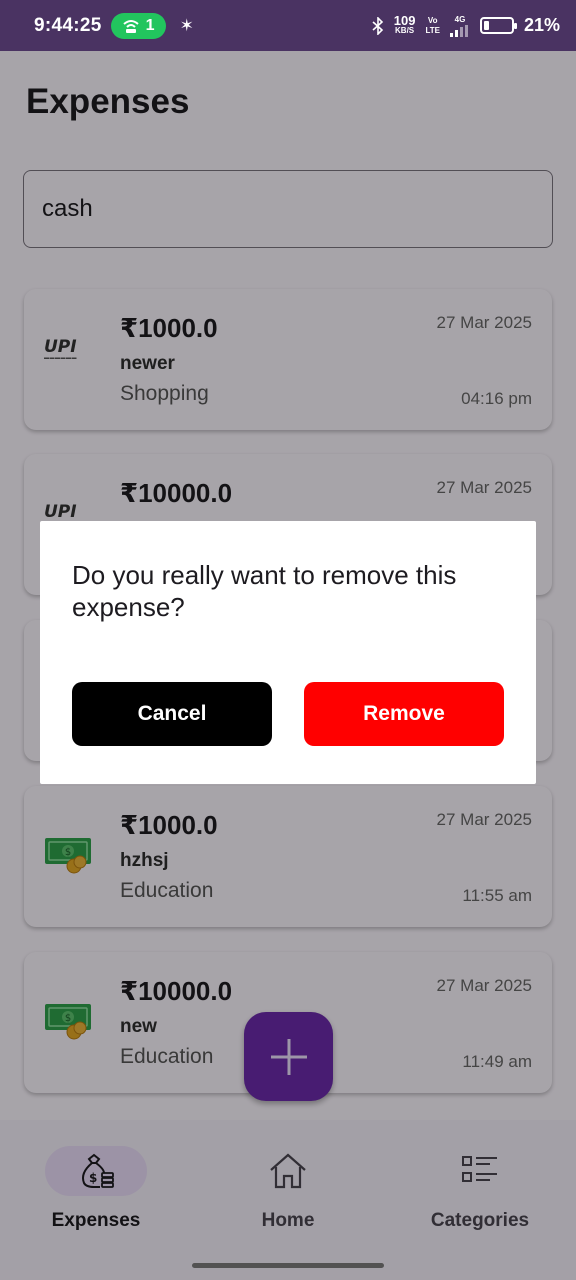 The image size is (576, 1280). What do you see at coordinates (404, 714) in the screenshot?
I see `remove-button: Remove` at bounding box center [404, 714].